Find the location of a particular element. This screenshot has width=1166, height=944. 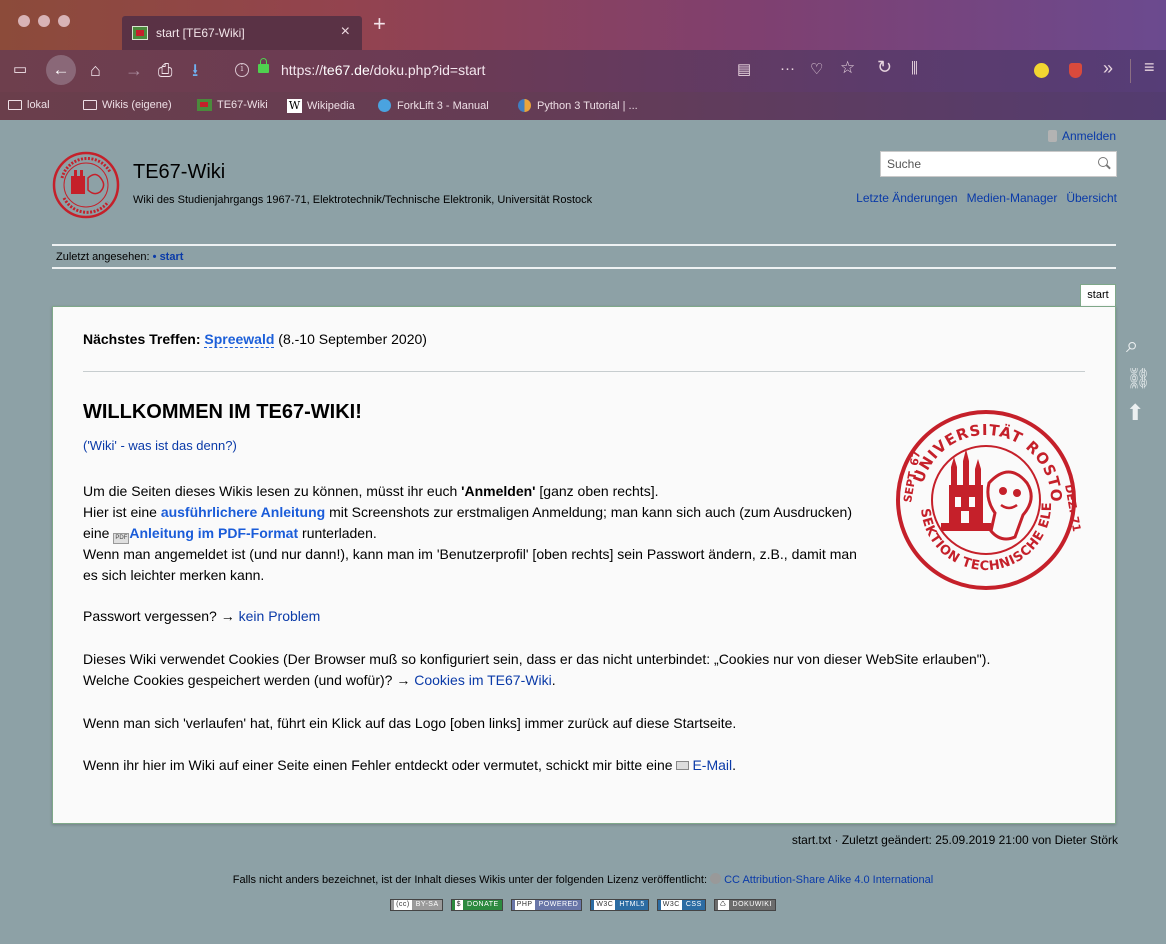

login-label: Anmelden is located at coordinates (1088, 136).